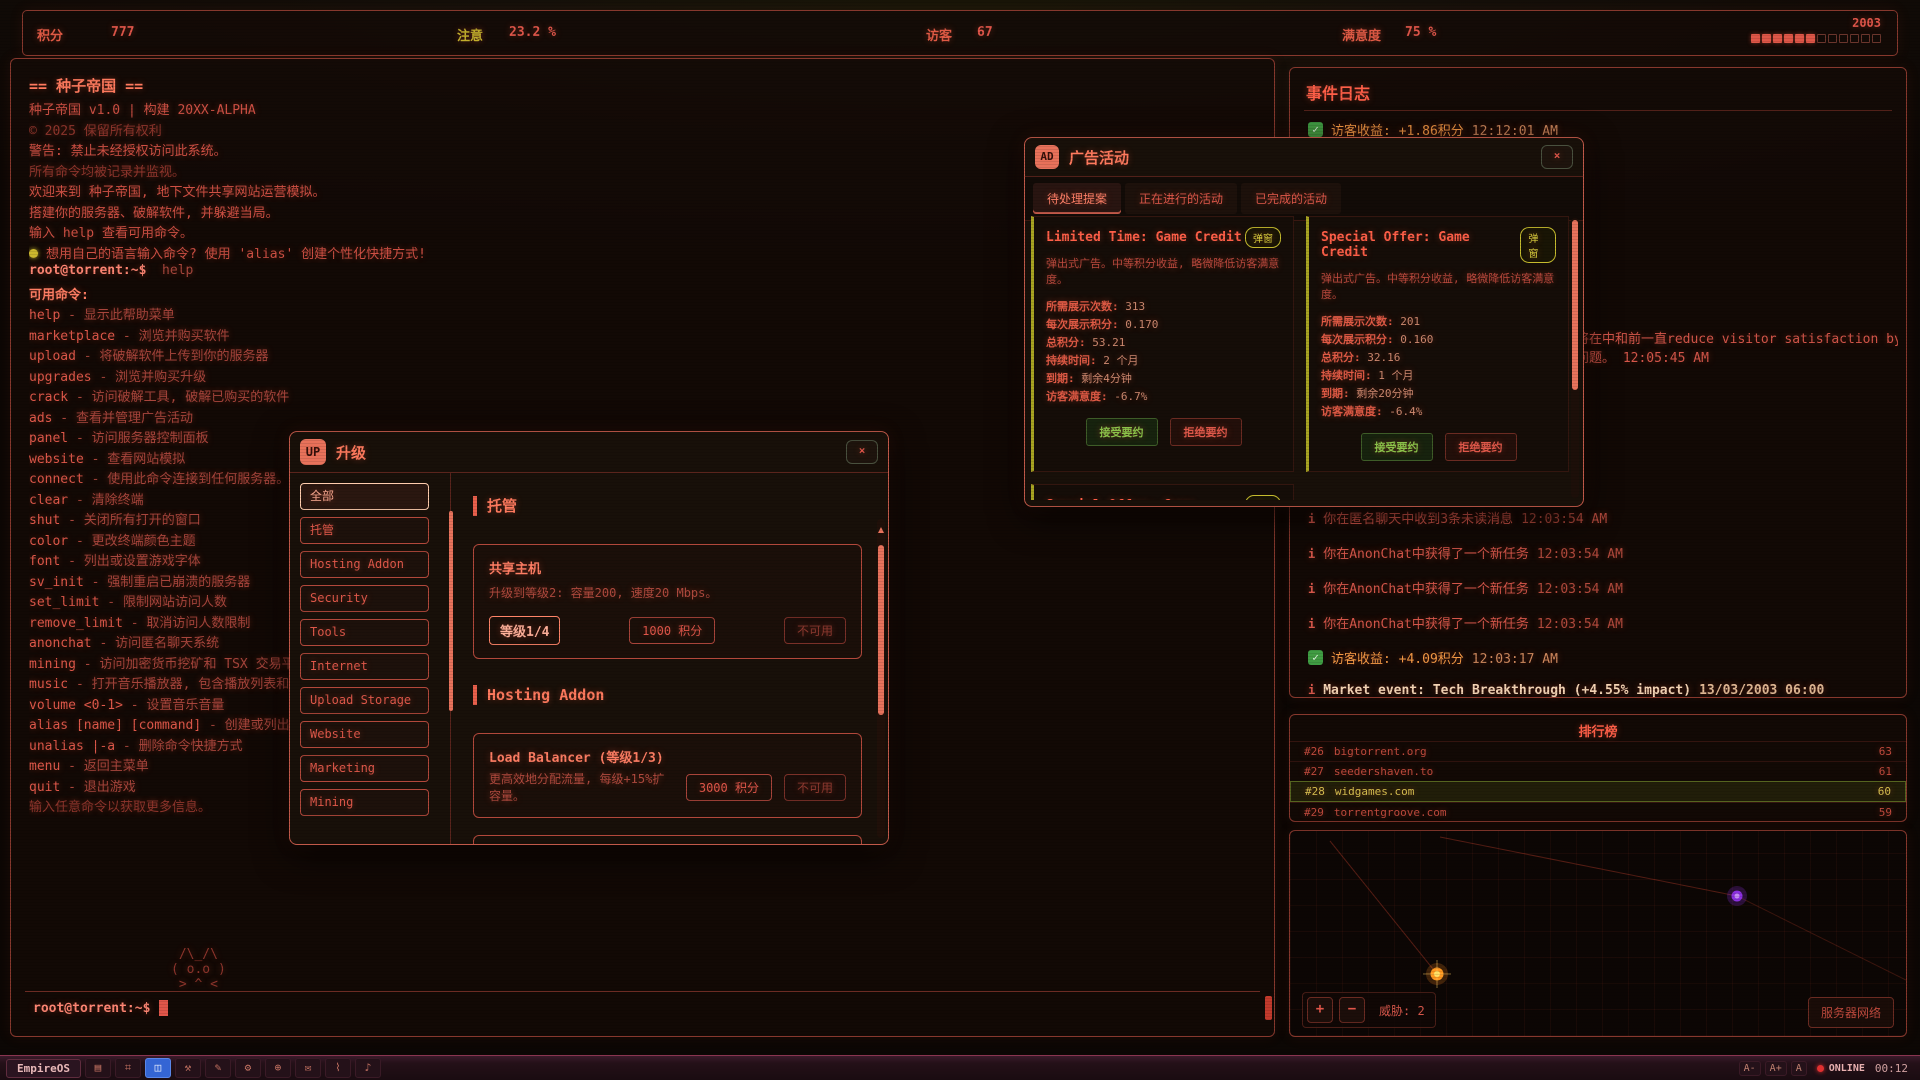 The image size is (1920, 1080). Describe the element at coordinates (364, 734) in the screenshot. I see `upgrade-category-website: Website` at that location.